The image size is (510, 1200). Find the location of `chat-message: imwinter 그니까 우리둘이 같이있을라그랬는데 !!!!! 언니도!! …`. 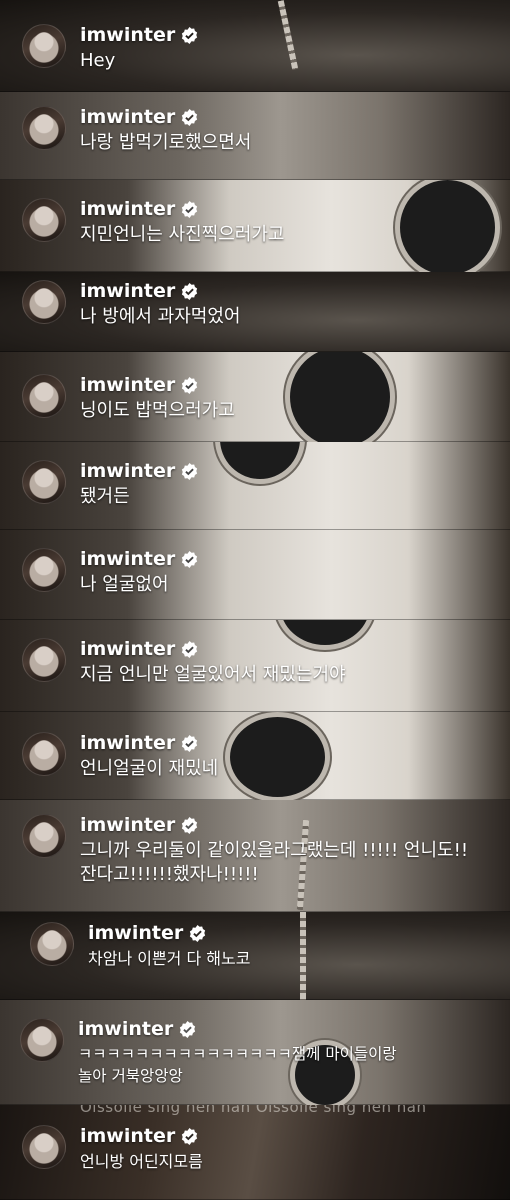

chat-message: imwinter 그니까 우리둘이 같이있을라그랬는데 !!!!! 언니도!! … is located at coordinates (266, 850).